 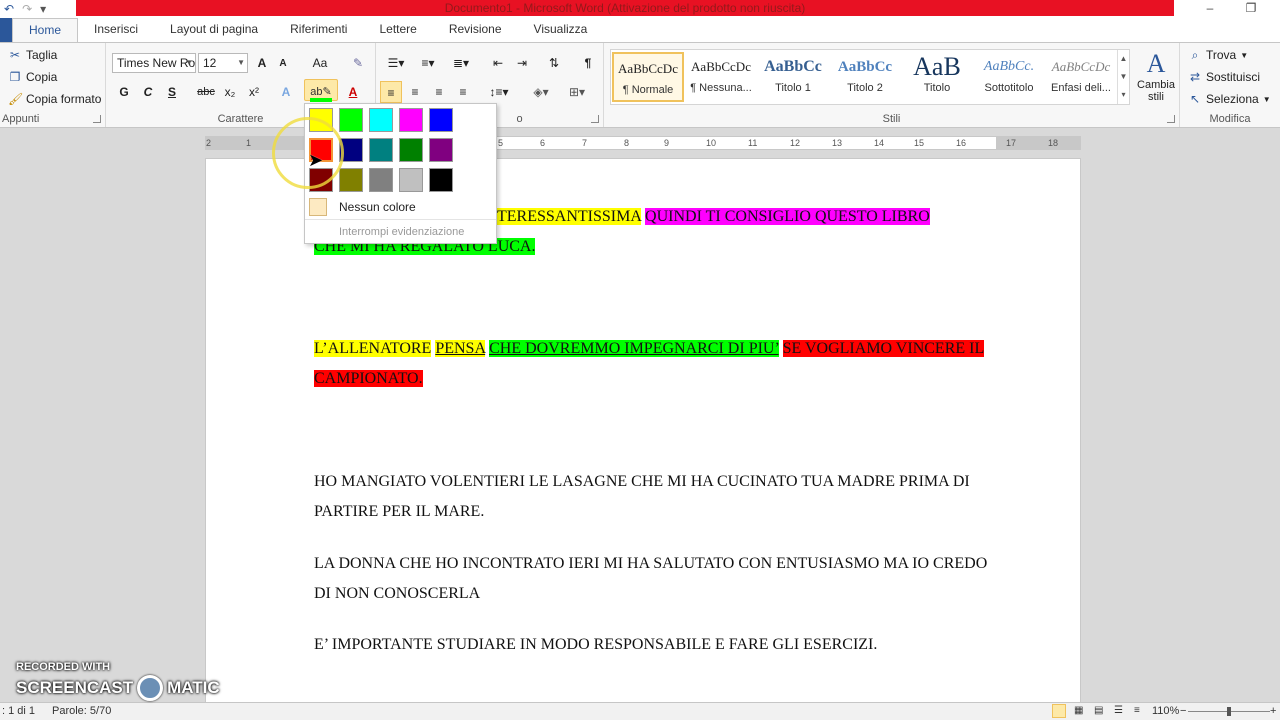 I want to click on copy-label: Copia, so click(x=42, y=77).